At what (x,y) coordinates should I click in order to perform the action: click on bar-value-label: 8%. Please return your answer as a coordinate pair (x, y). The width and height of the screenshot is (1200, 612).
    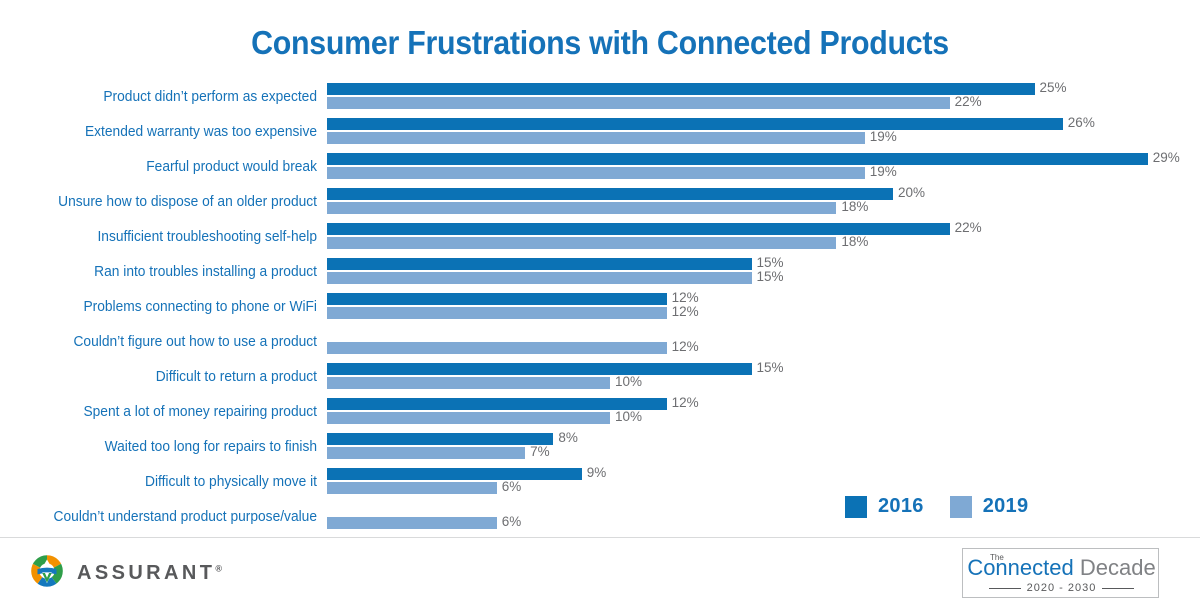
    Looking at the image, I should click on (568, 437).